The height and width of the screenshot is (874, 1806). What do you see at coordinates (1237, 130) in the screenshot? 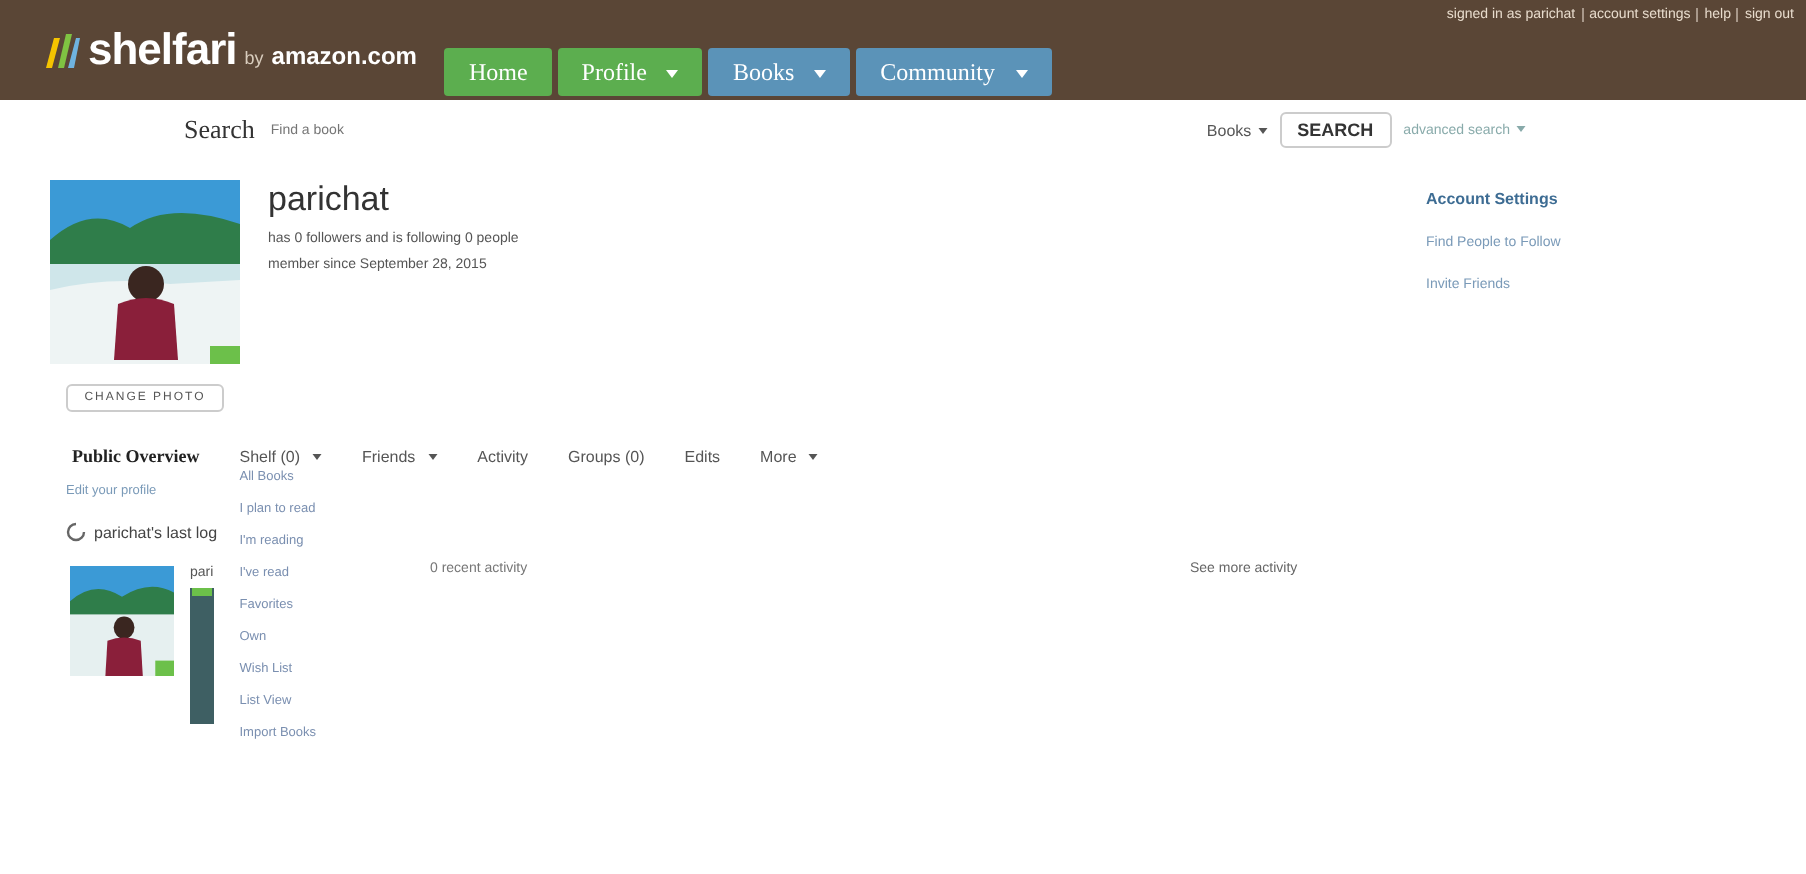
I see `scope-dropdown: Books` at bounding box center [1237, 130].